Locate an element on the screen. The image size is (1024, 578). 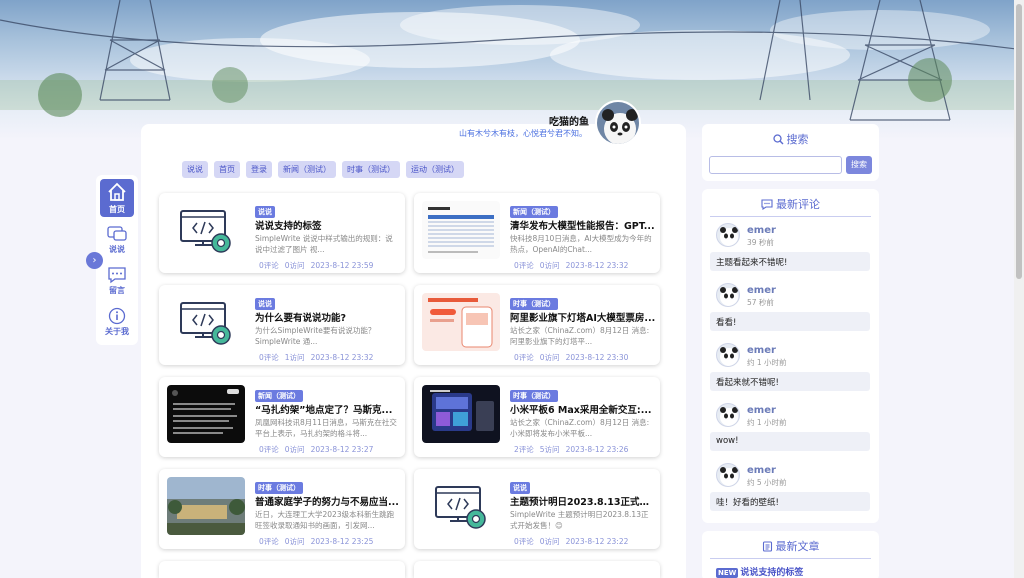
post-date: 2023-8-12 23:30 is located at coordinates (597, 357).